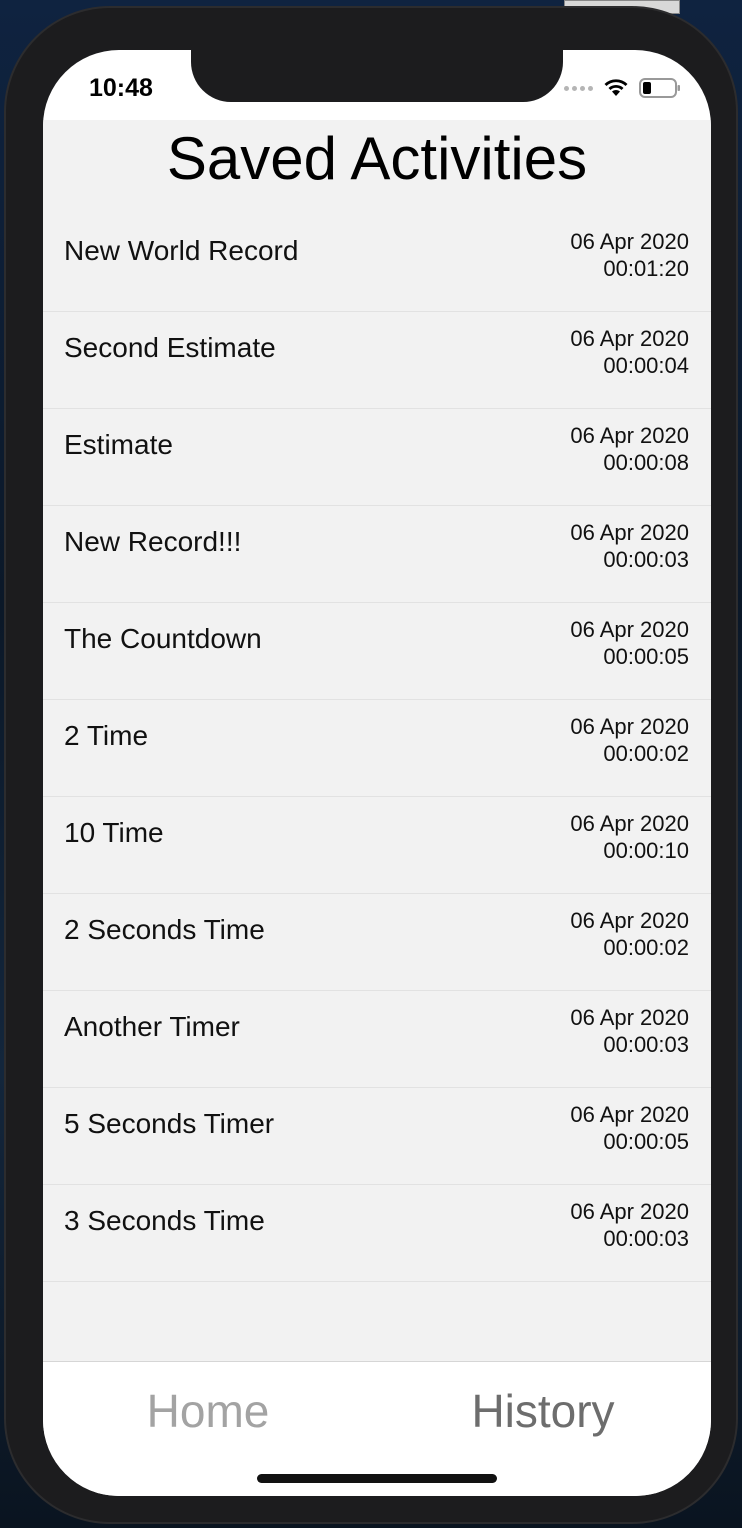 This screenshot has height=1528, width=742. What do you see at coordinates (377, 76) in the screenshot?
I see `device-notch` at bounding box center [377, 76].